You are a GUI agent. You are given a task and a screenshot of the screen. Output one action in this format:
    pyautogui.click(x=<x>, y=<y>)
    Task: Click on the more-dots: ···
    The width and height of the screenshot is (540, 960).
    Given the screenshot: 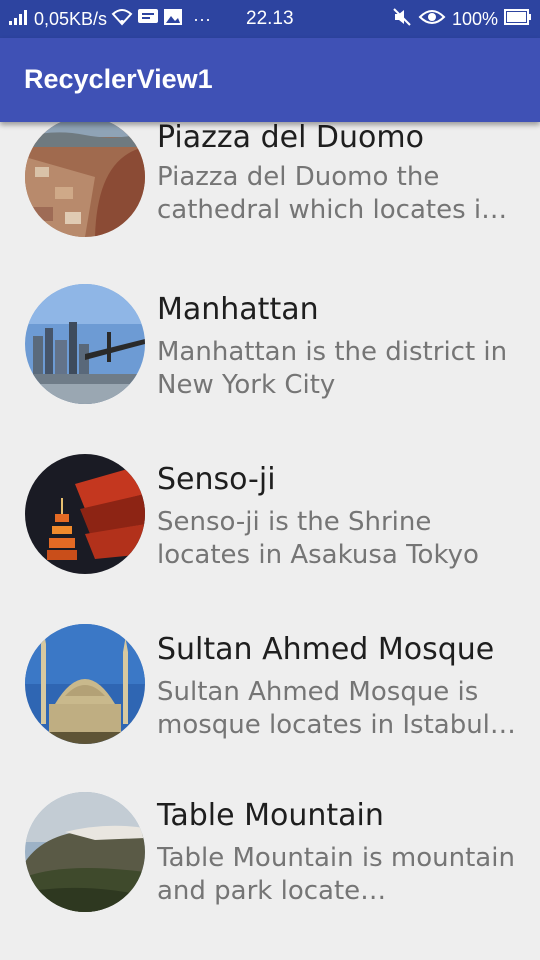 What is the action you would take?
    pyautogui.click(x=202, y=19)
    